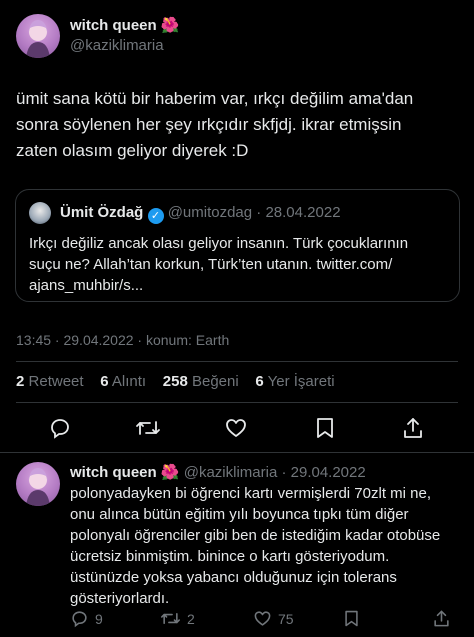 The height and width of the screenshot is (637, 474). I want to click on bookmarks-stat: 6 Yer İşareti, so click(294, 381).